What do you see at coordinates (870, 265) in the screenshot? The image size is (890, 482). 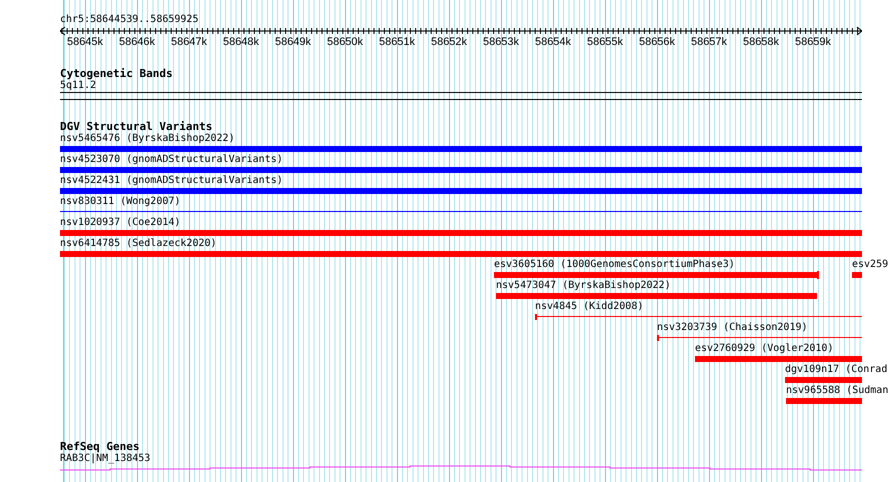 I see `feature-label: esv259` at bounding box center [870, 265].